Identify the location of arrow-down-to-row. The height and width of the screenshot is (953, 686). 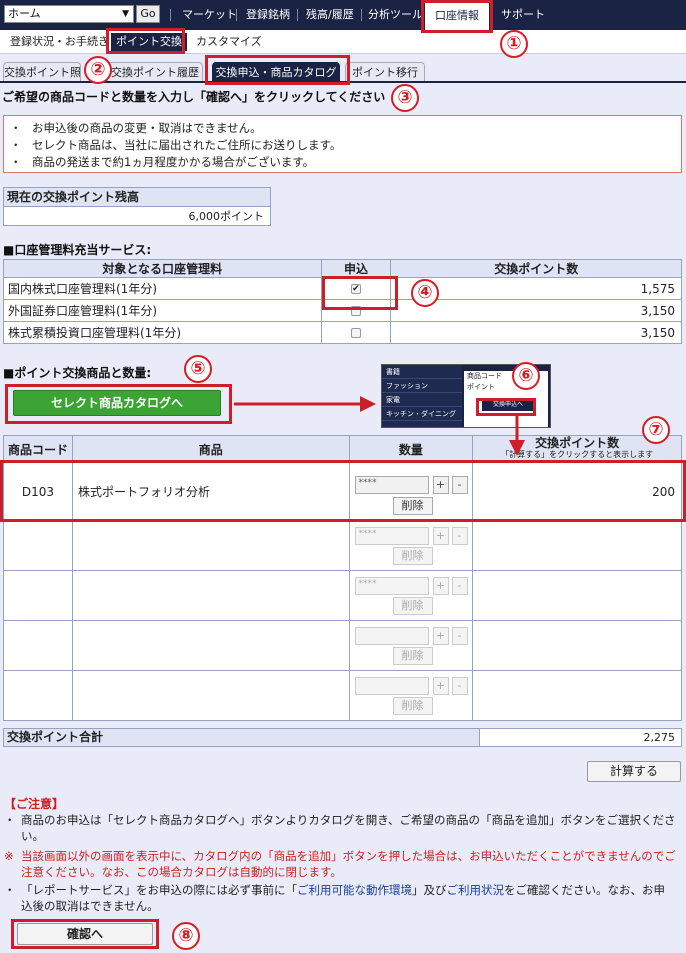
(517, 436).